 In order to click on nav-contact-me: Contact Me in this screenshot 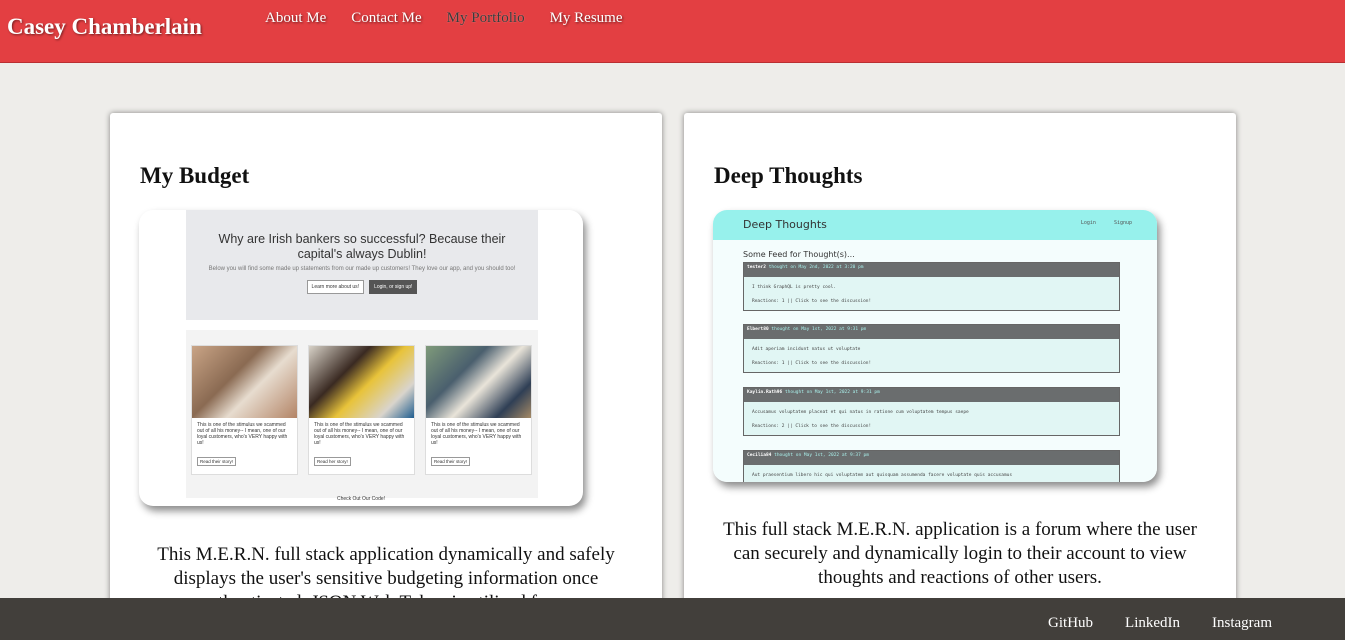, I will do `click(386, 18)`.